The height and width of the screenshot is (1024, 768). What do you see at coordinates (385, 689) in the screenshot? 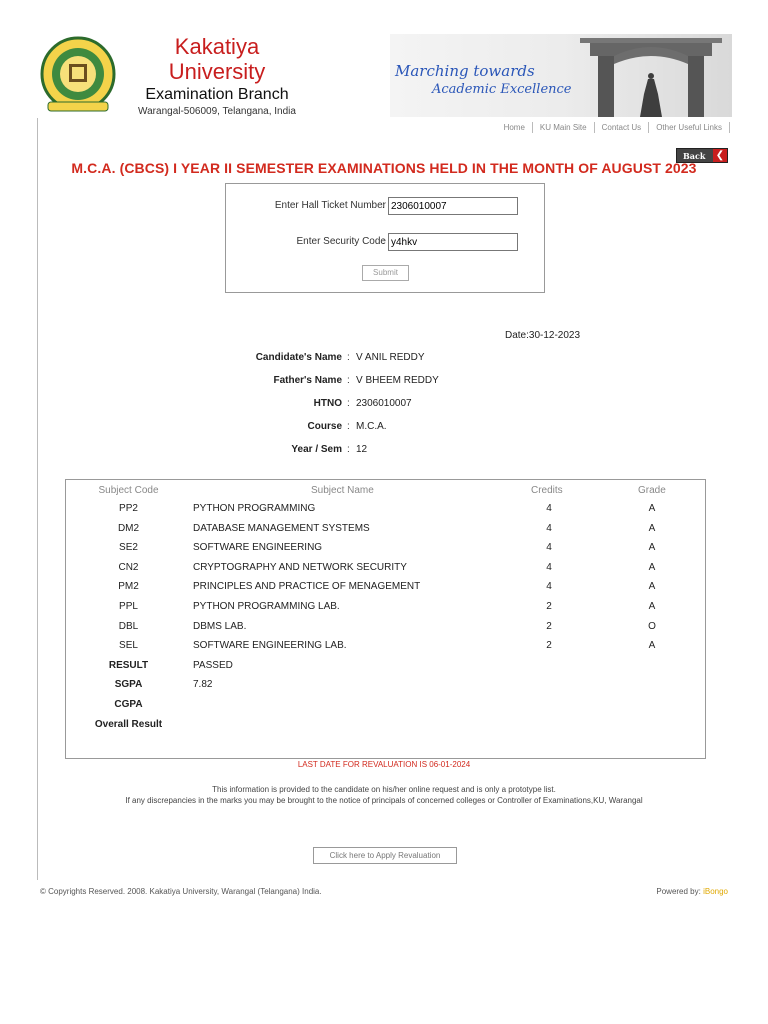
I see `sgpa-summary-row: SGPA 7.82` at bounding box center [385, 689].